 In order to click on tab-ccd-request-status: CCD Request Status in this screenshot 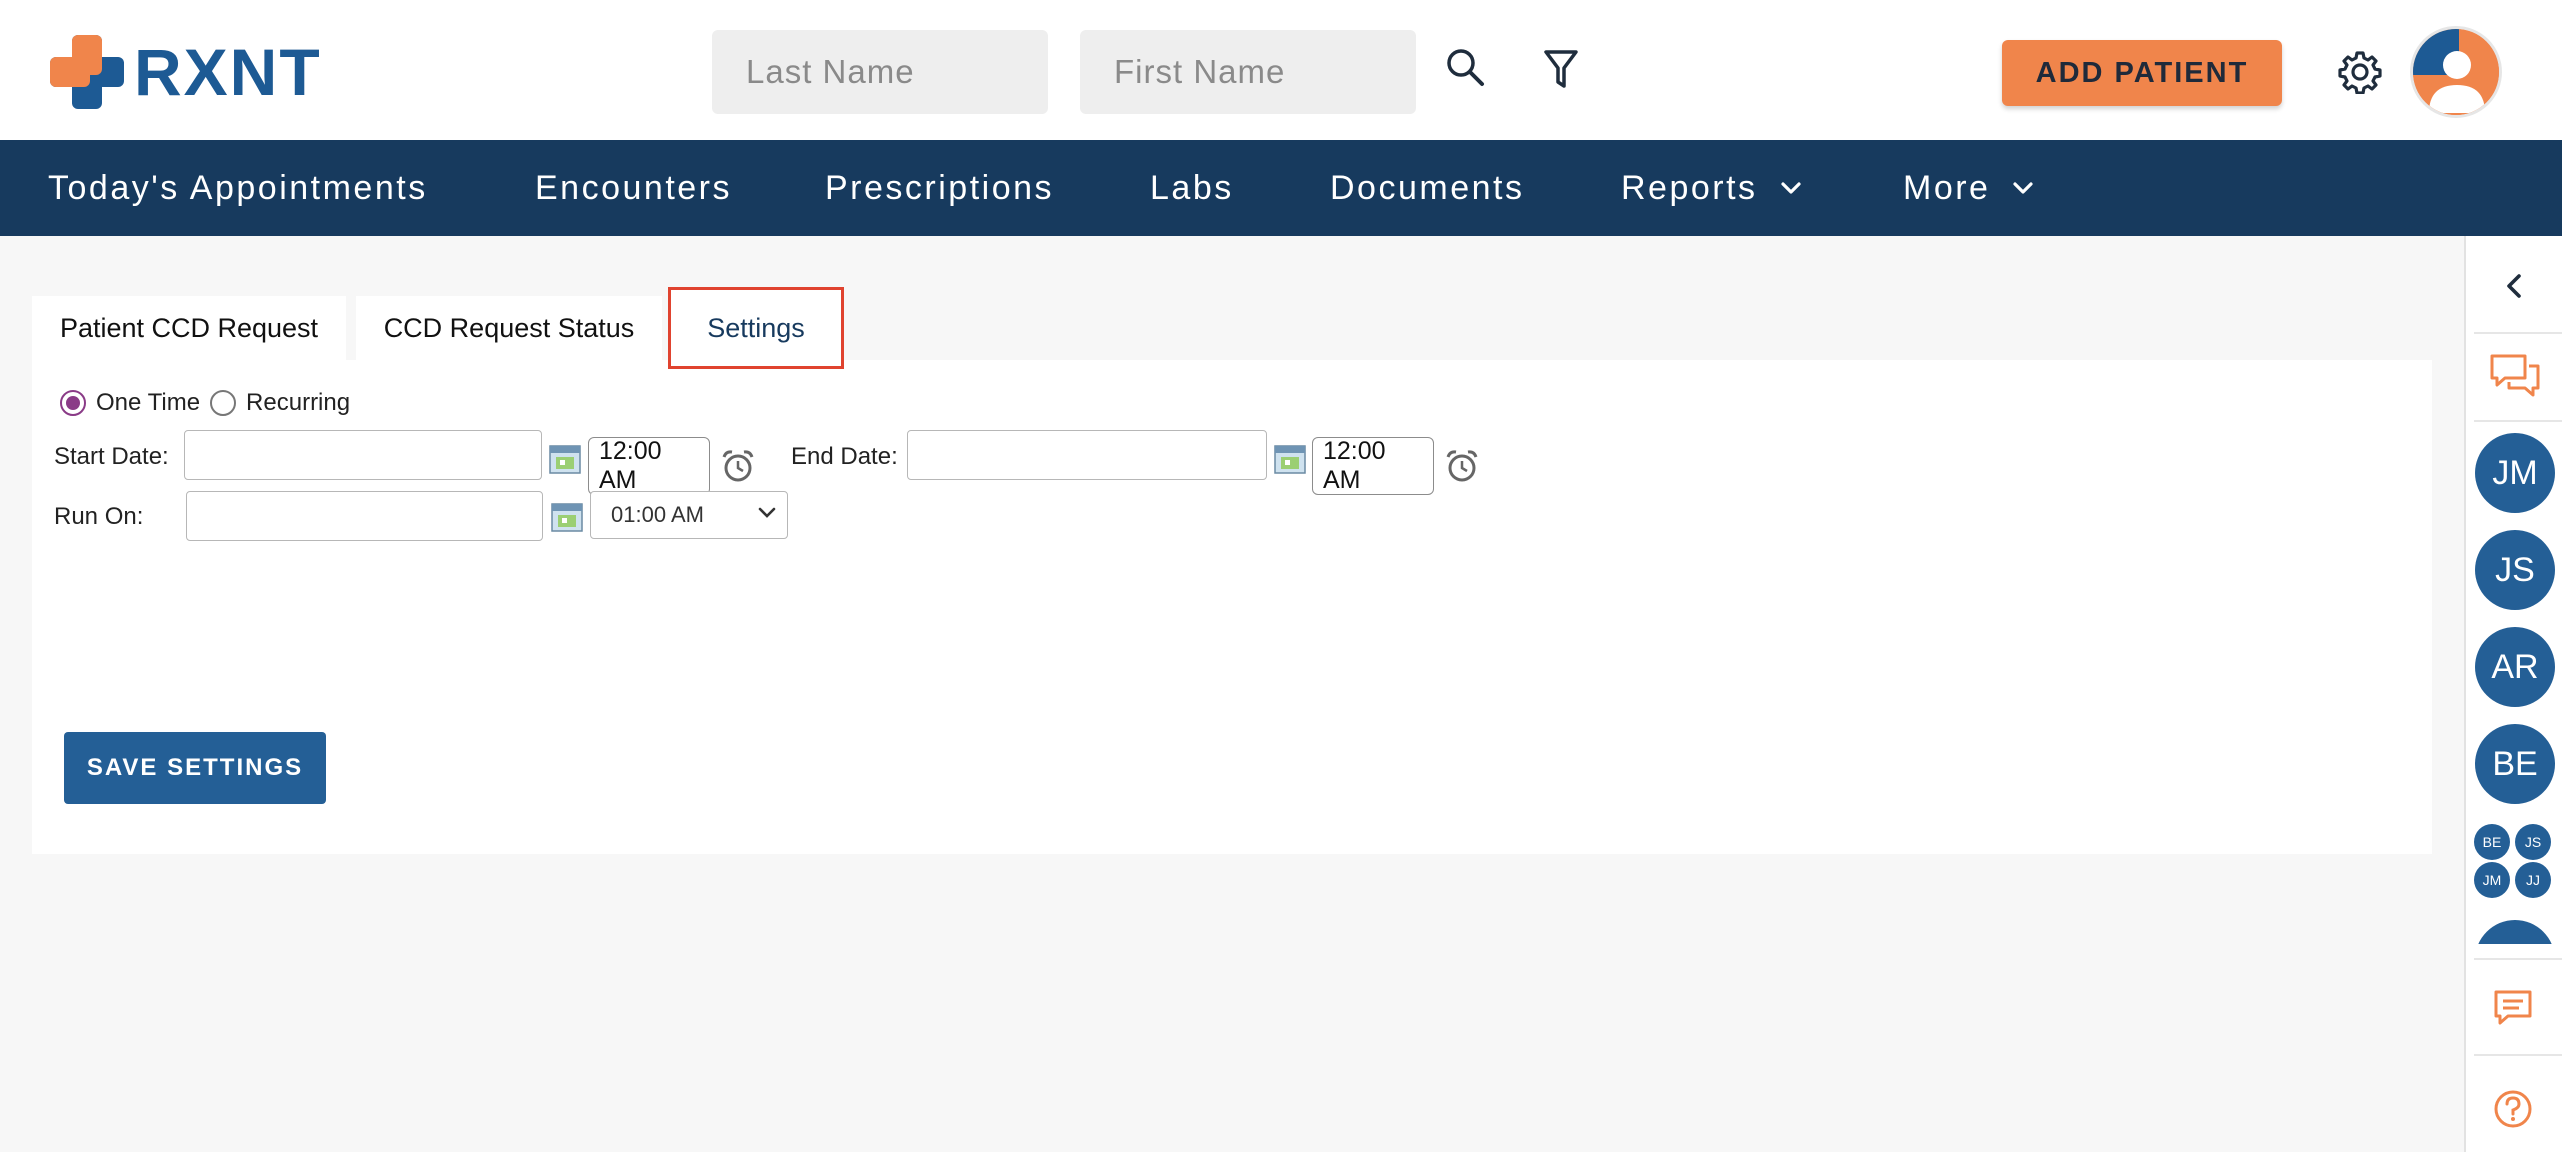, I will do `click(509, 328)`.